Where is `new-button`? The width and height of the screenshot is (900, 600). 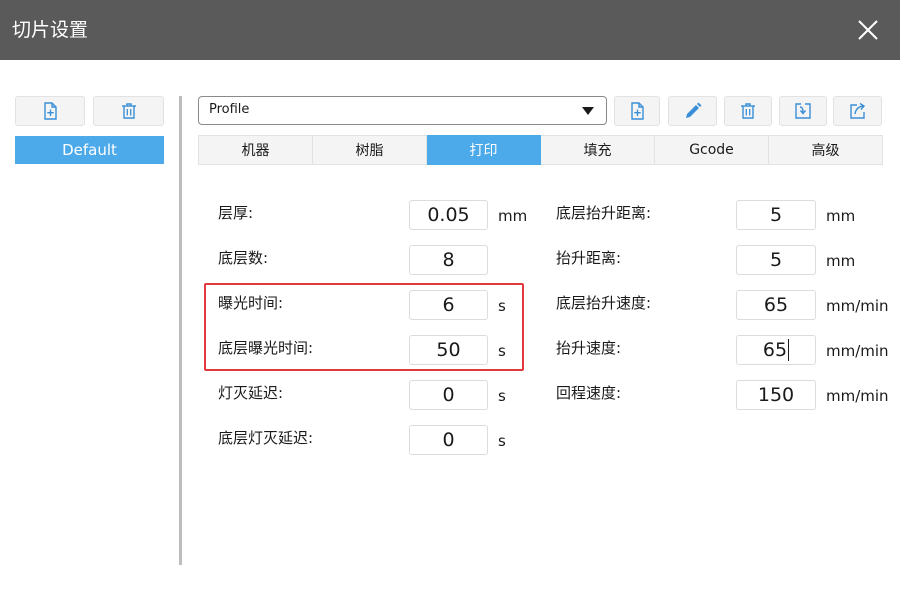
new-button is located at coordinates (637, 111).